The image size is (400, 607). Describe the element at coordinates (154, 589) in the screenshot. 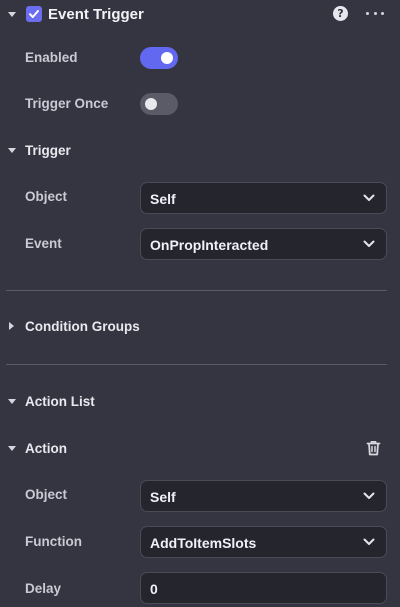

I see `action-delay-value: 0` at that location.